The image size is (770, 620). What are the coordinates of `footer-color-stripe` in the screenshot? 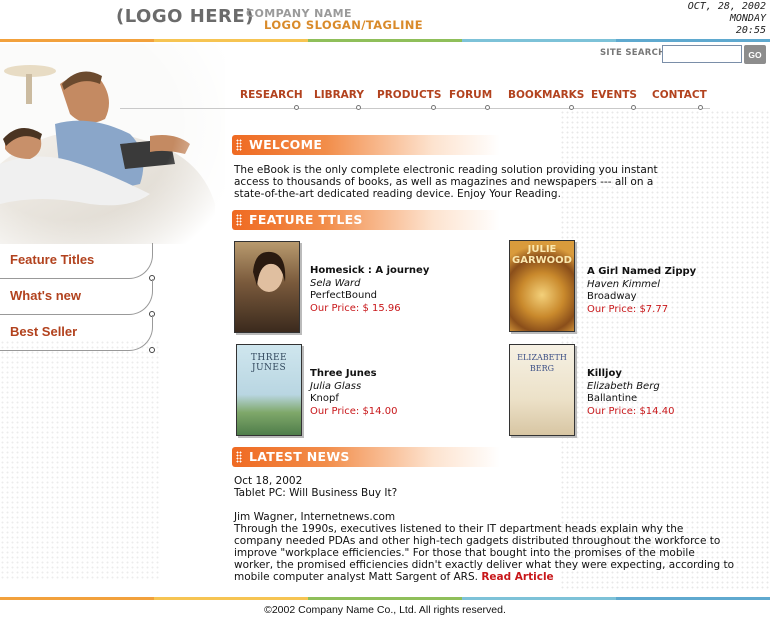 It's located at (385, 598).